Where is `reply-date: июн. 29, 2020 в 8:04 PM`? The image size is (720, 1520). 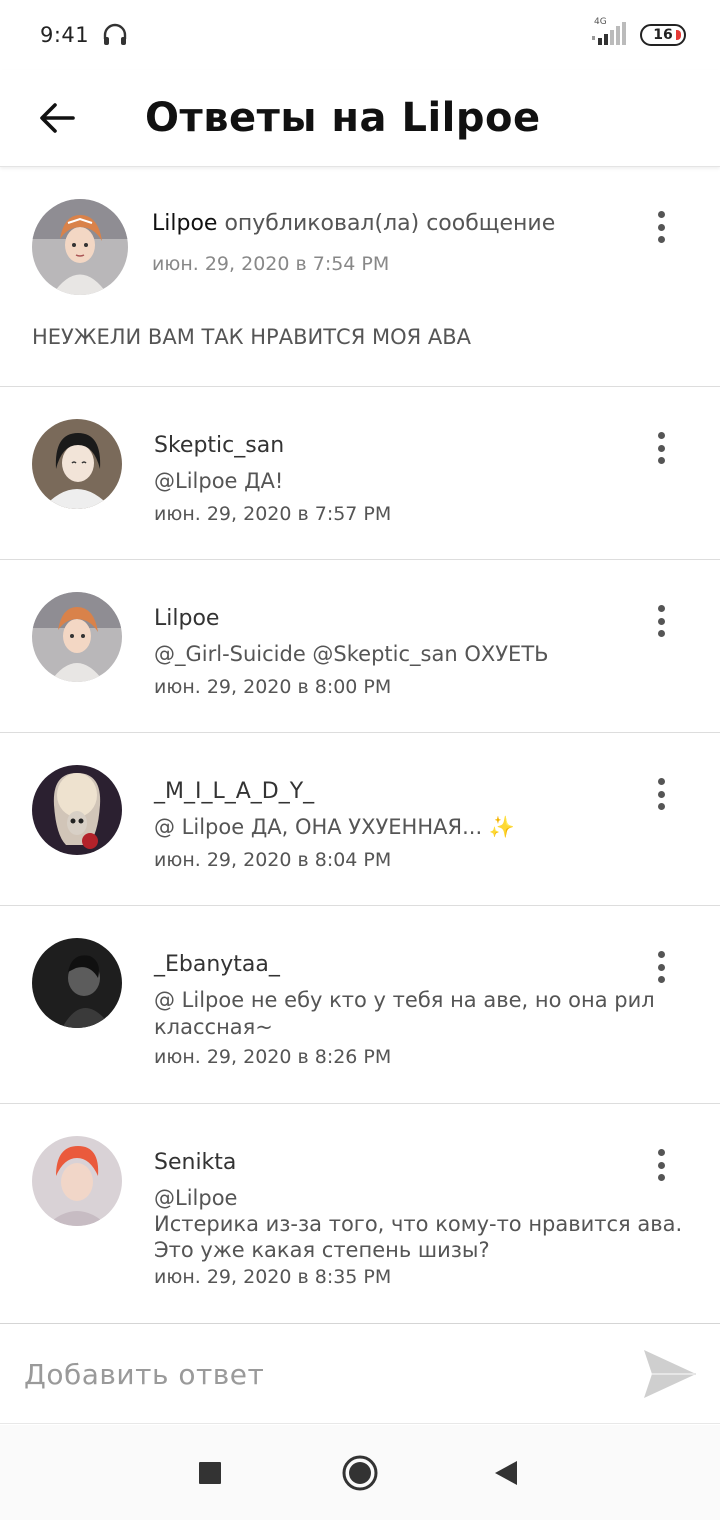
reply-date: июн. 29, 2020 в 8:04 PM is located at coordinates (273, 860).